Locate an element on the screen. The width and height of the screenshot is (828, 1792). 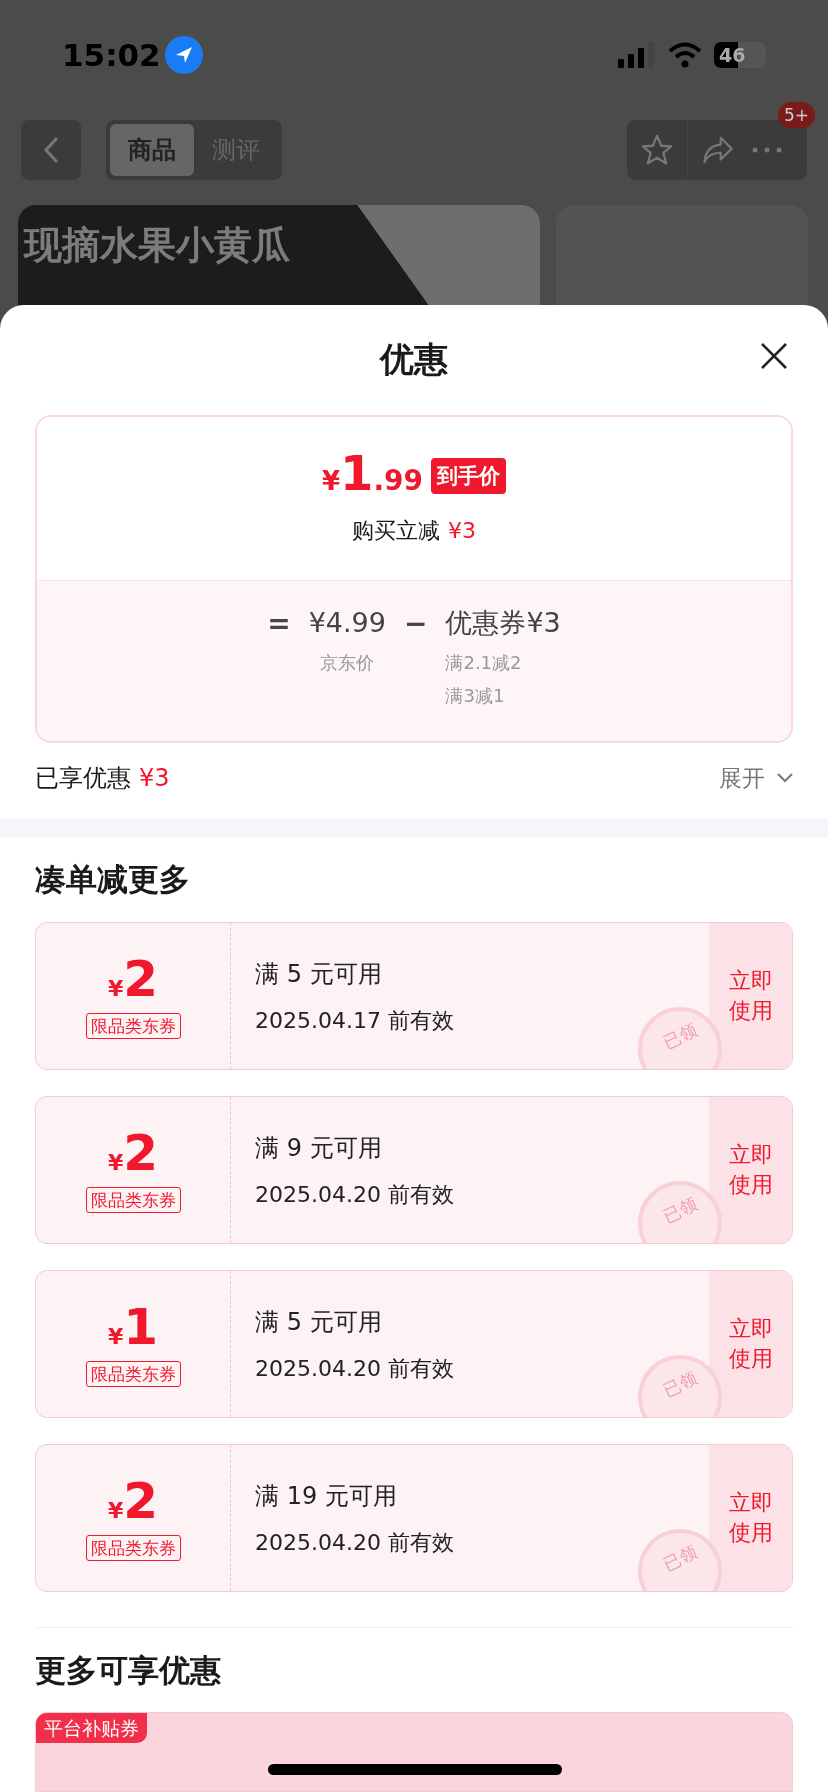
instant-discount-label: 购买立减 is located at coordinates (396, 531).